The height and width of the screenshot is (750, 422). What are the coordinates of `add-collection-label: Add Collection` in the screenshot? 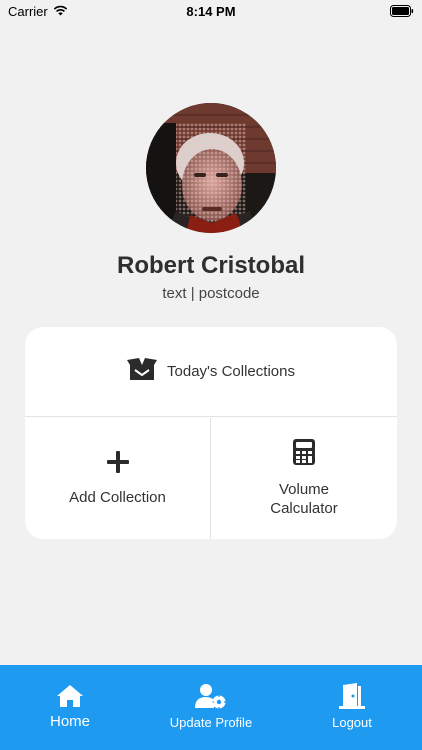 It's located at (117, 497).